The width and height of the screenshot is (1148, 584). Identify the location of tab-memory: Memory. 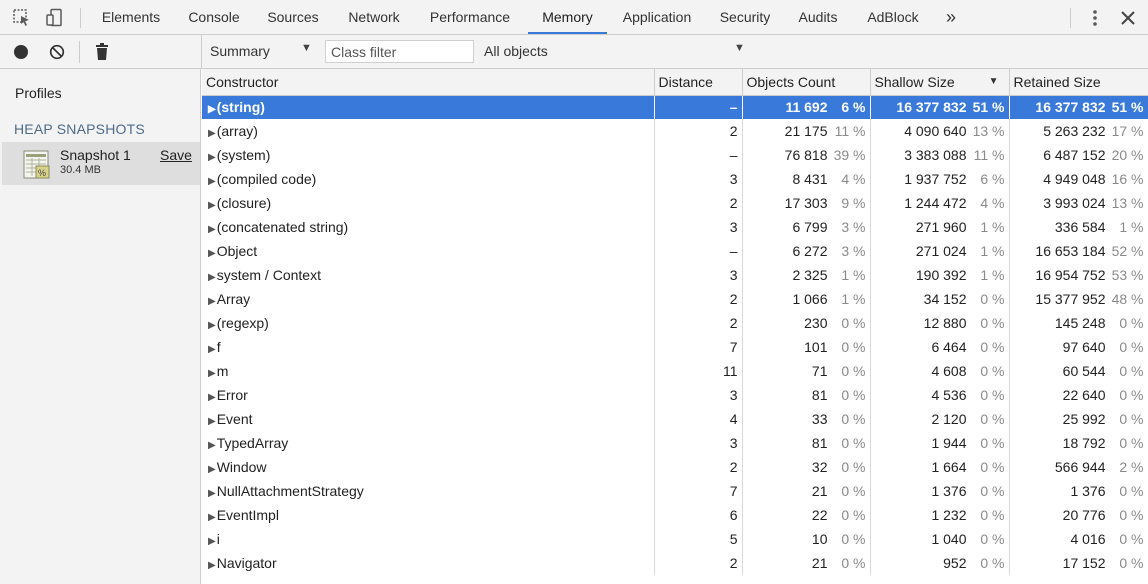
(567, 17).